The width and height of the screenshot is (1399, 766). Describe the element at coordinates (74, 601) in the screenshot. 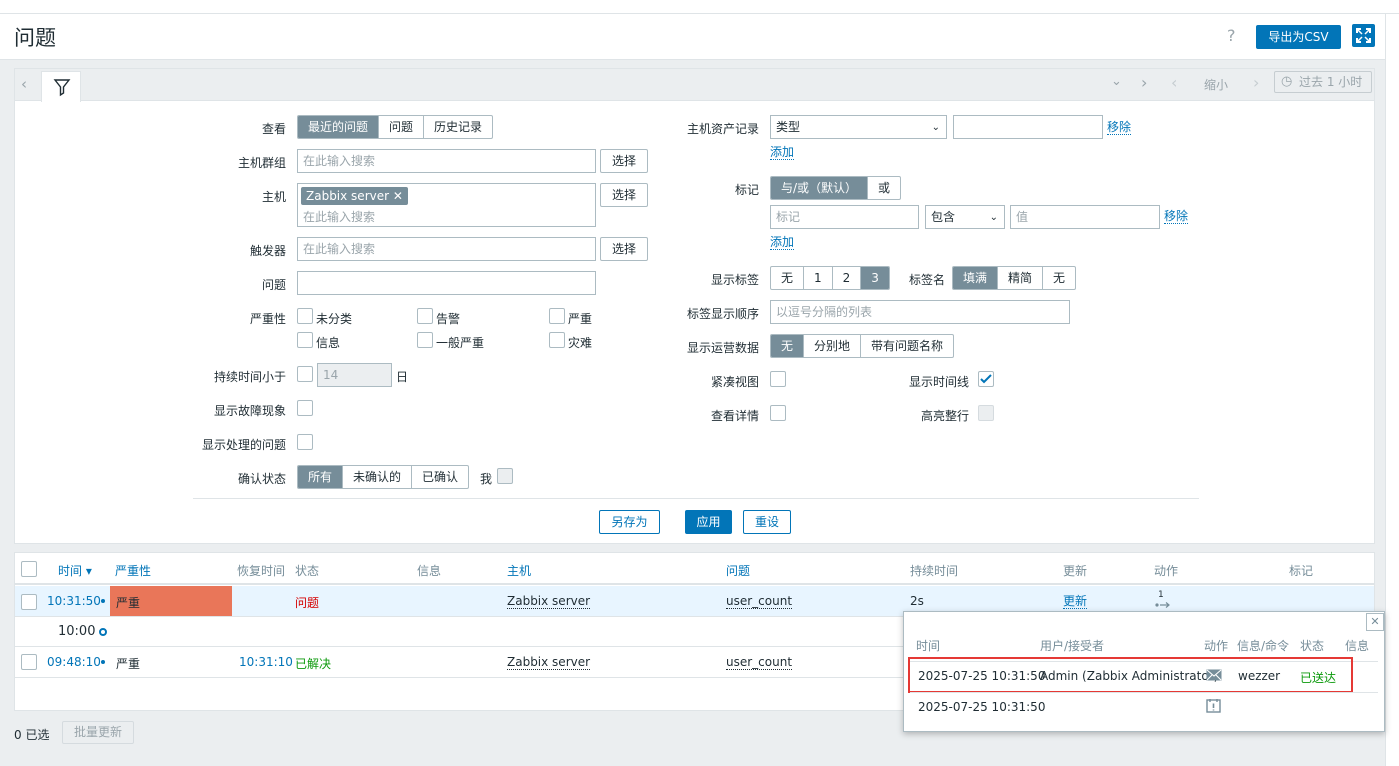

I see `row-time-link: 10:31:50` at that location.